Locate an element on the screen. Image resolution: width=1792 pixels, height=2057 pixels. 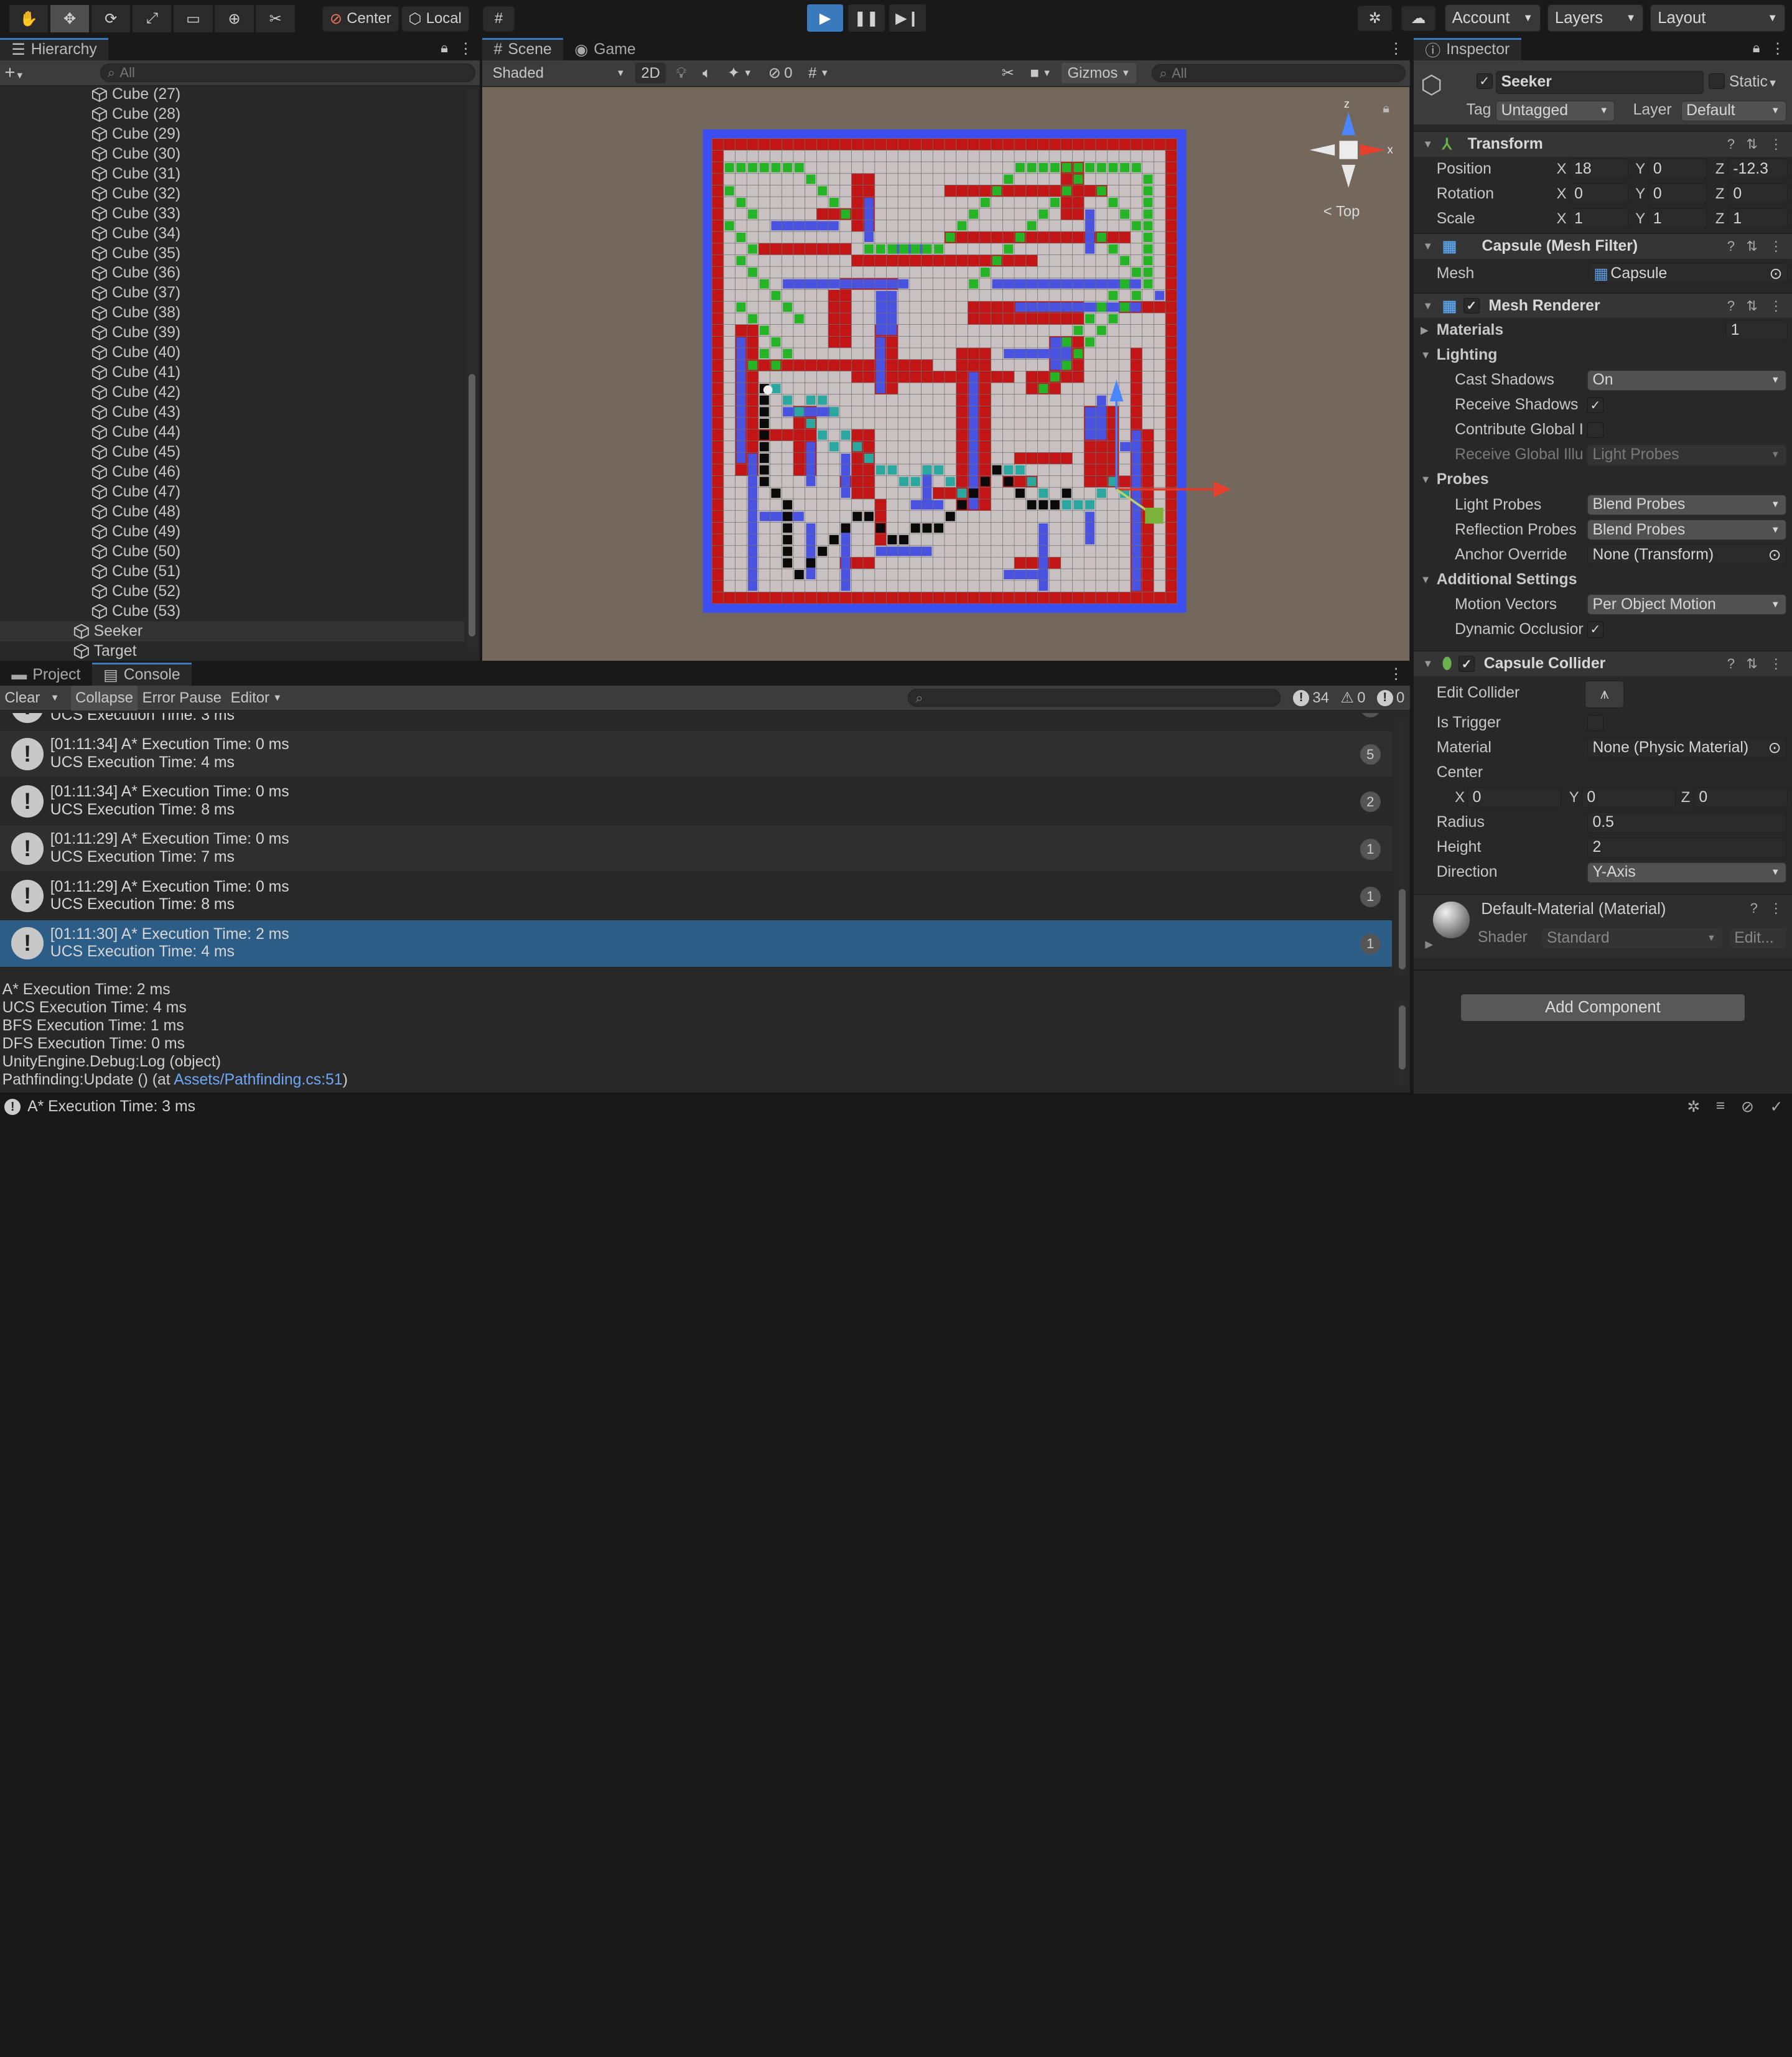
scale-tool-icon: ⤢ is located at coordinates (152, 19).